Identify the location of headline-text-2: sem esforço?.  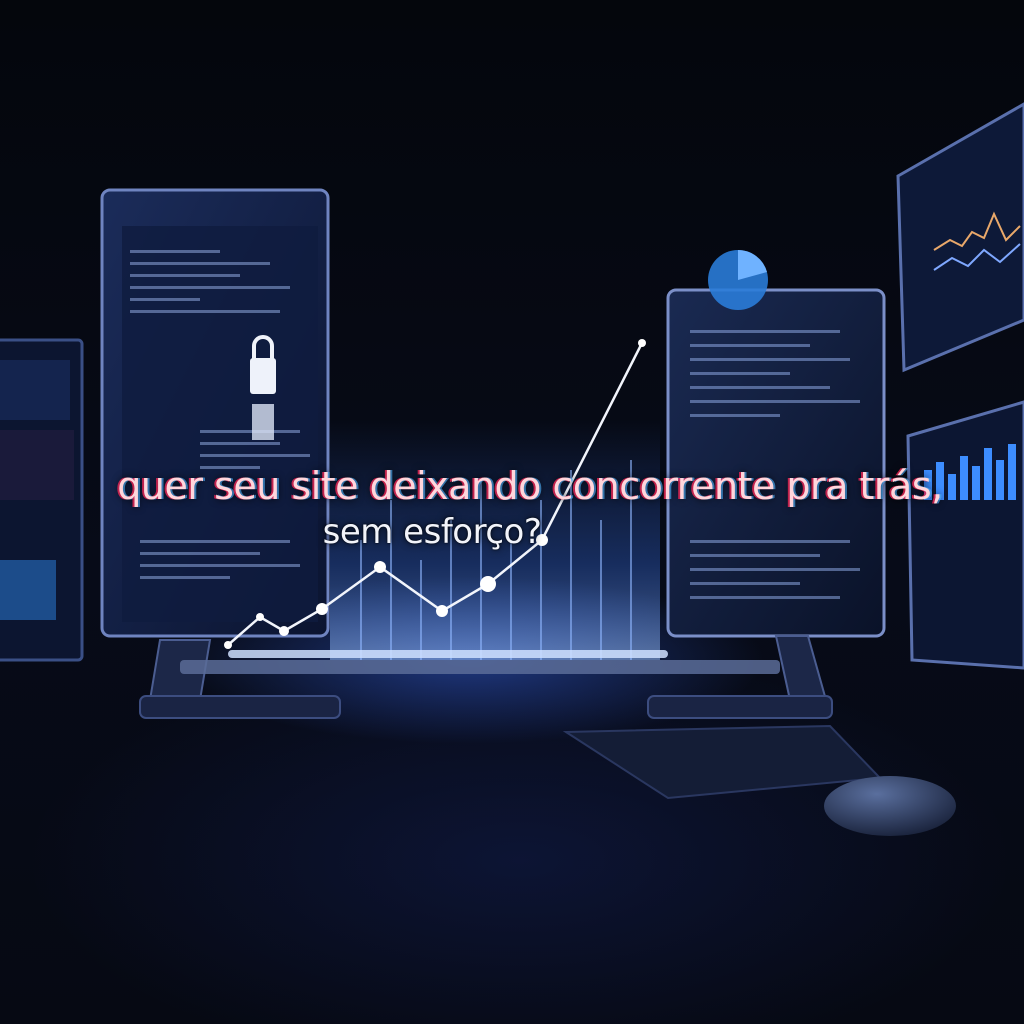
(432, 532).